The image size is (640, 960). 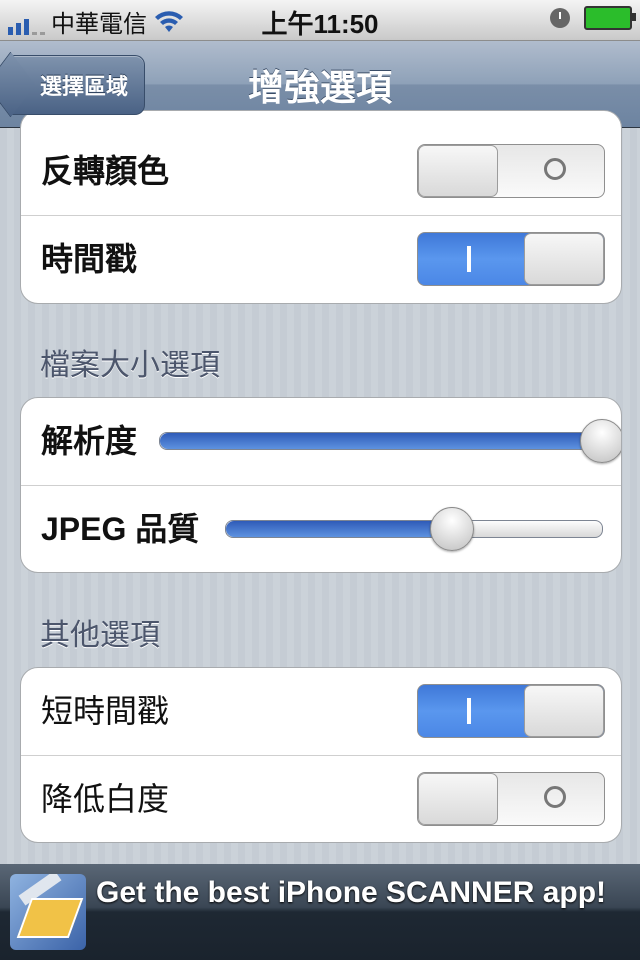 What do you see at coordinates (451, 529) in the screenshot?
I see `jpeg-quality-slider-thumb` at bounding box center [451, 529].